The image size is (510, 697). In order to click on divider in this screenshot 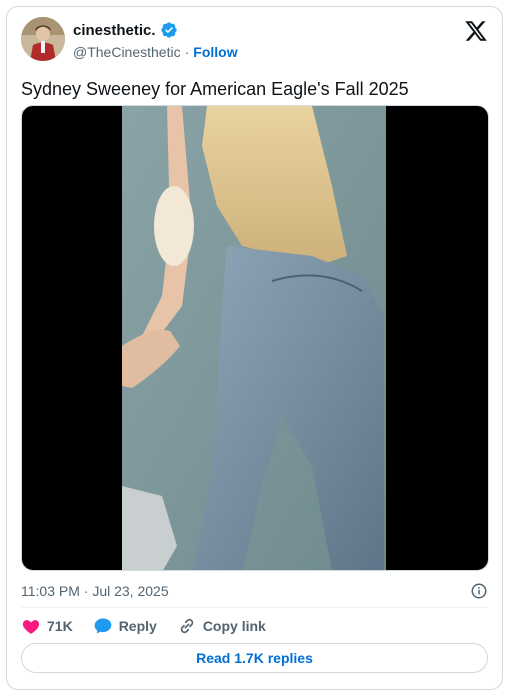, I will do `click(254, 607)`.